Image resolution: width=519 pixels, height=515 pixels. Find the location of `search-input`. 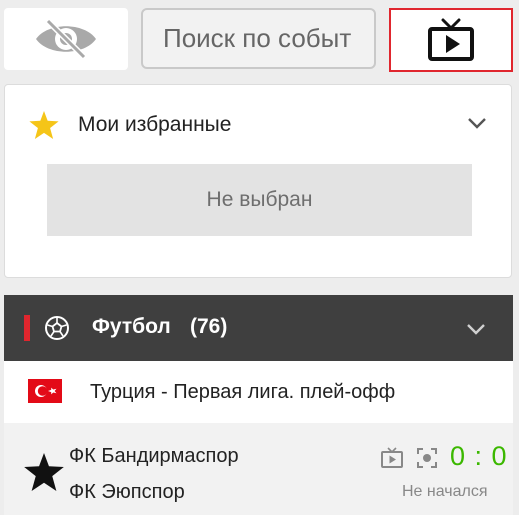

search-input is located at coordinates (258, 38).